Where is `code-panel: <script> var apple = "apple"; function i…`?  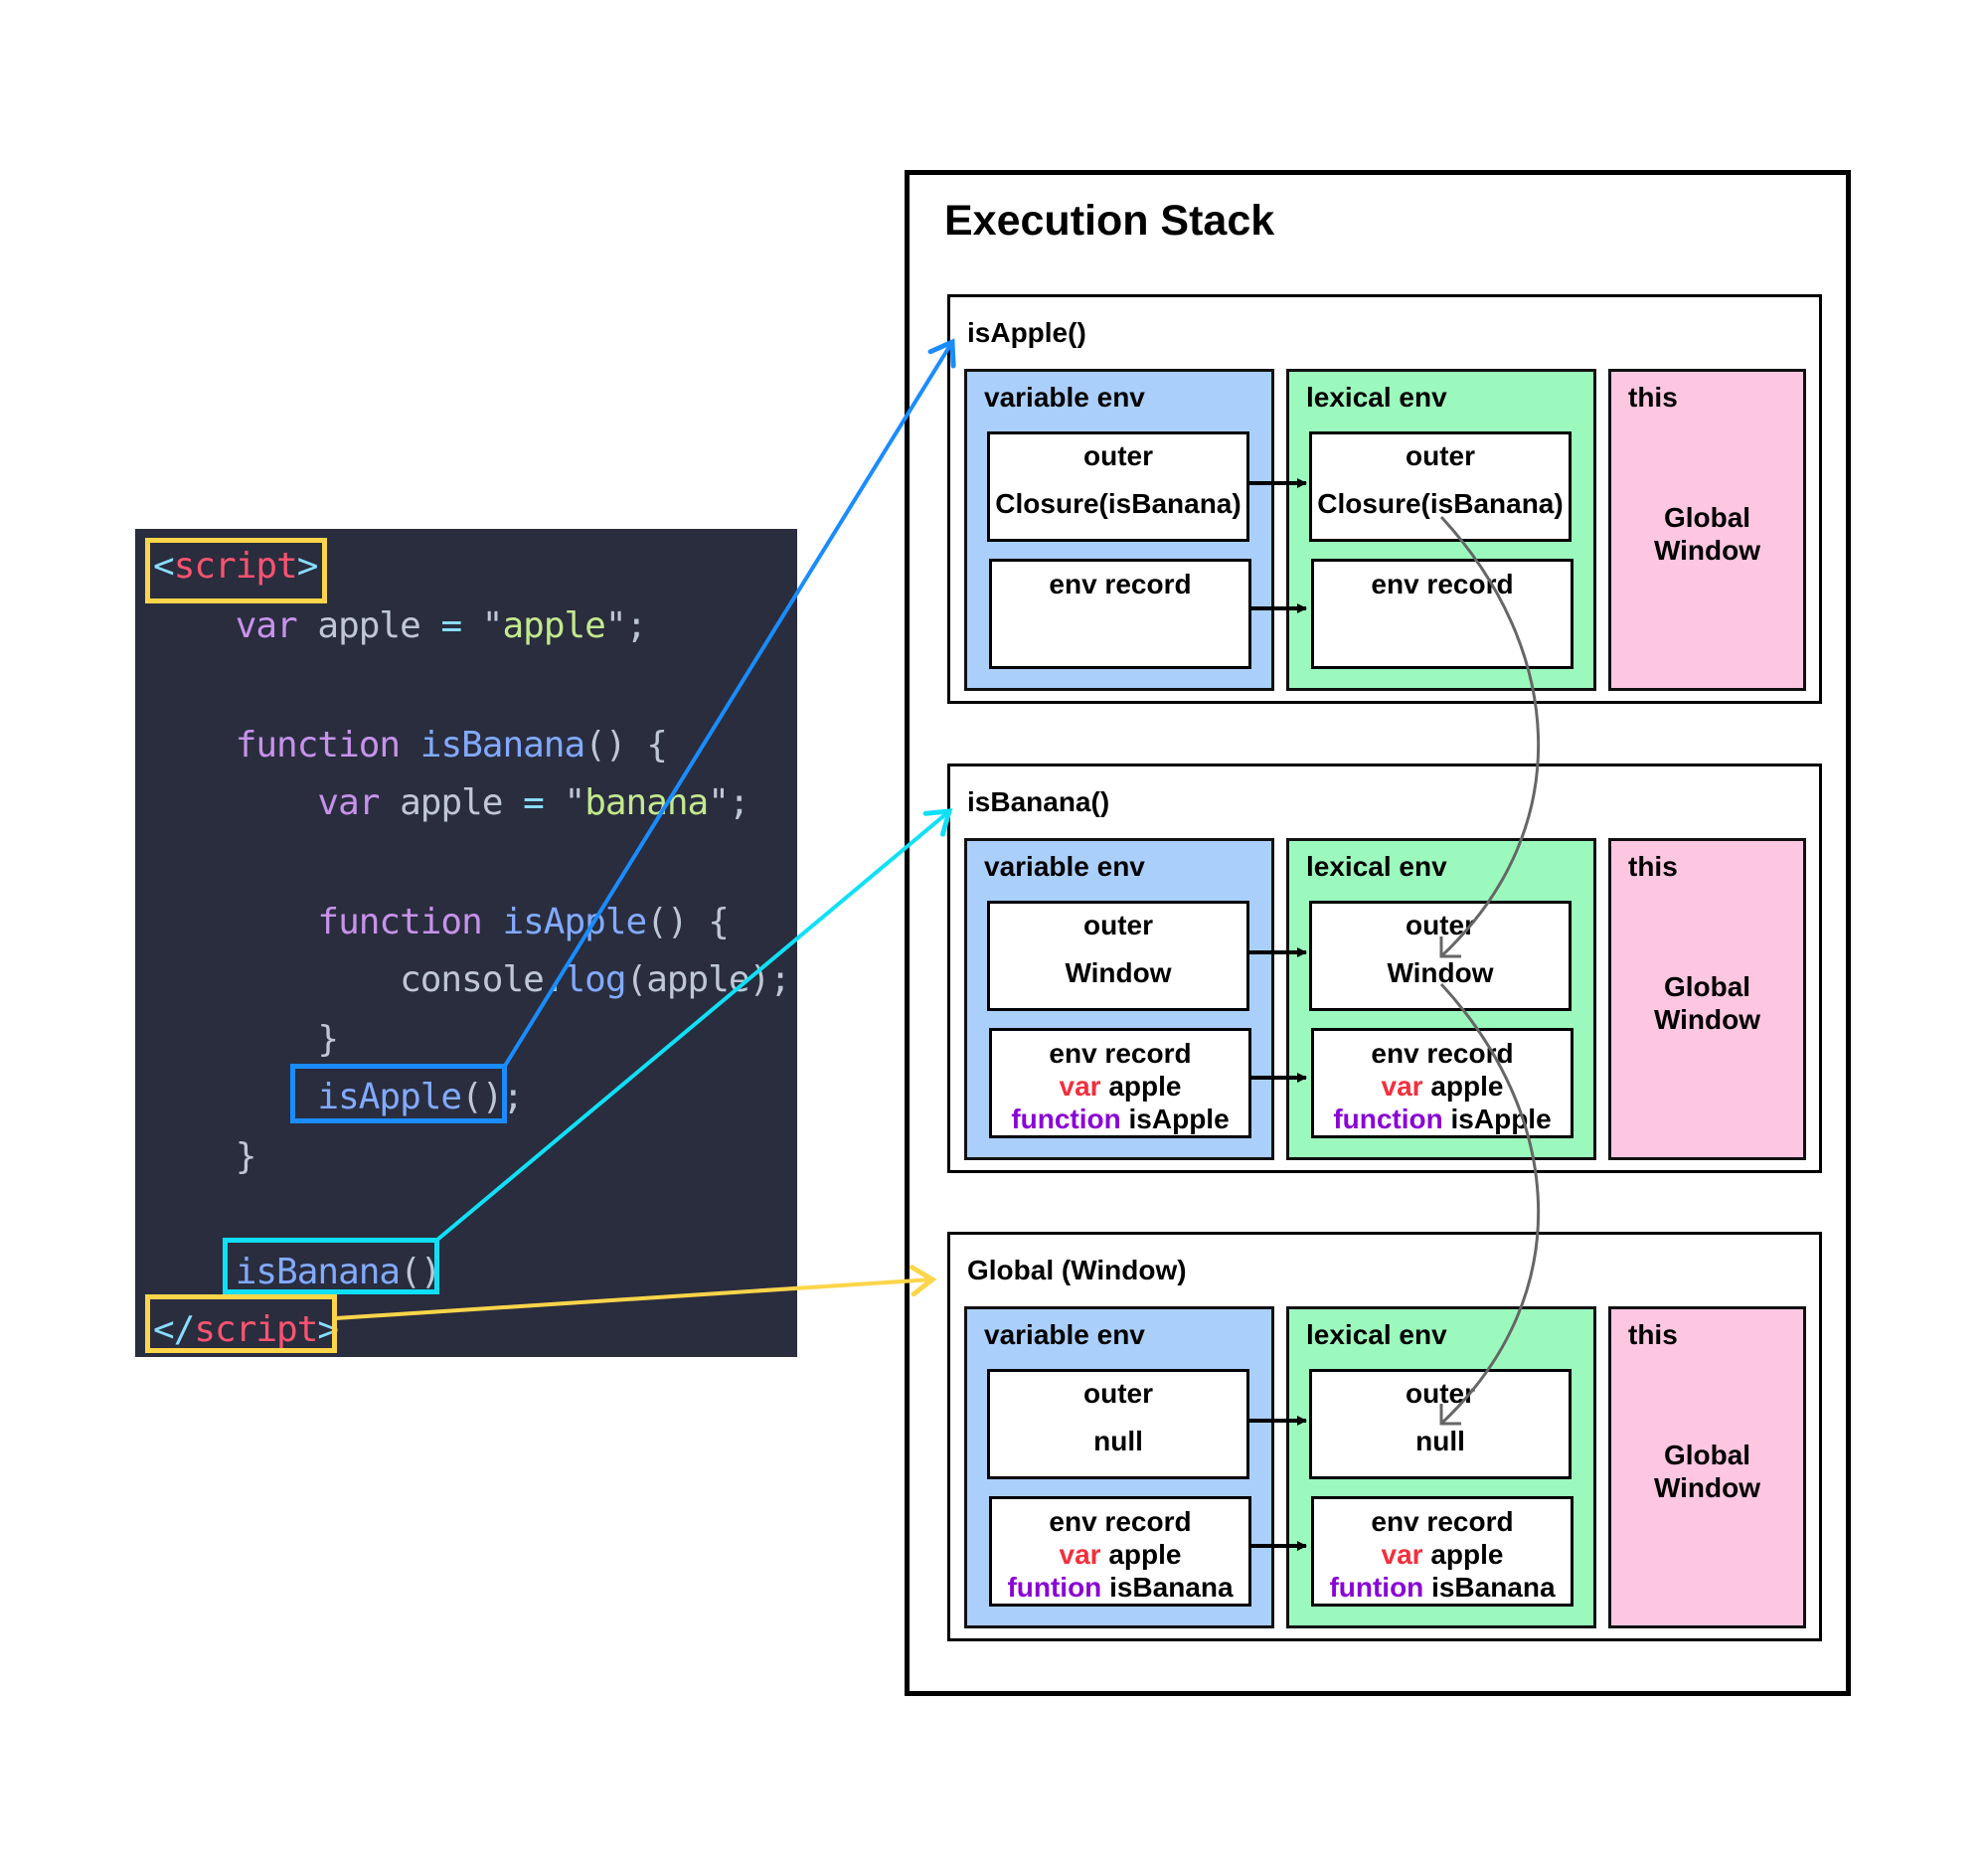
code-panel: <script> var apple = "apple"; function i… is located at coordinates (466, 943).